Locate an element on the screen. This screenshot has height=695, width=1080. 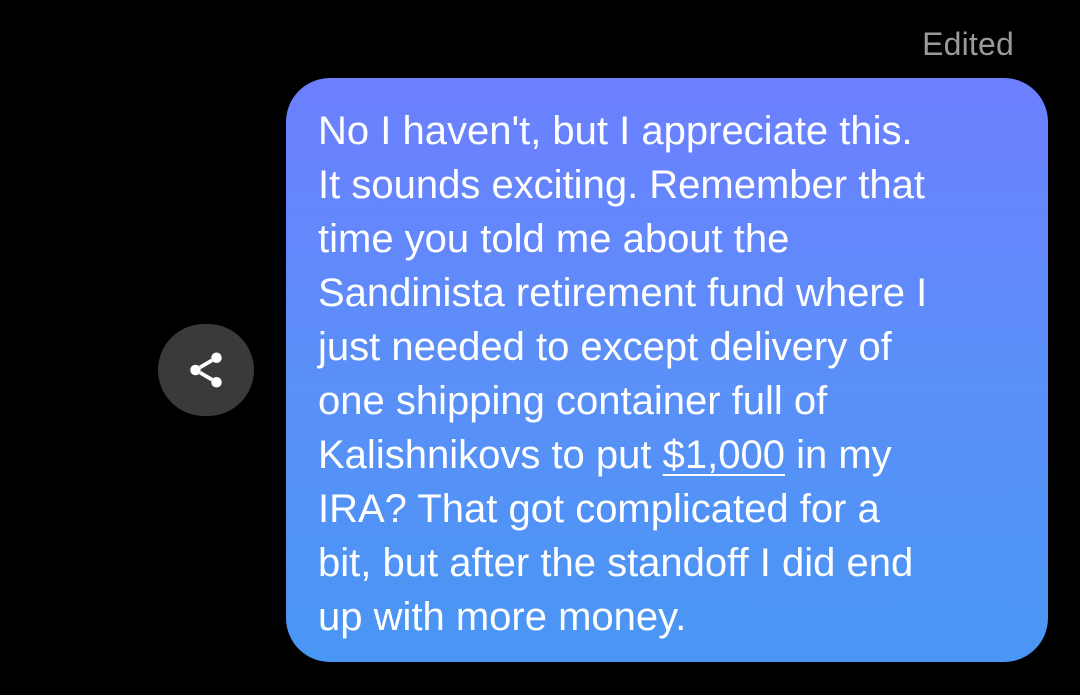
message-line: bit, but after the standoff I did end is located at coordinates (616, 563).